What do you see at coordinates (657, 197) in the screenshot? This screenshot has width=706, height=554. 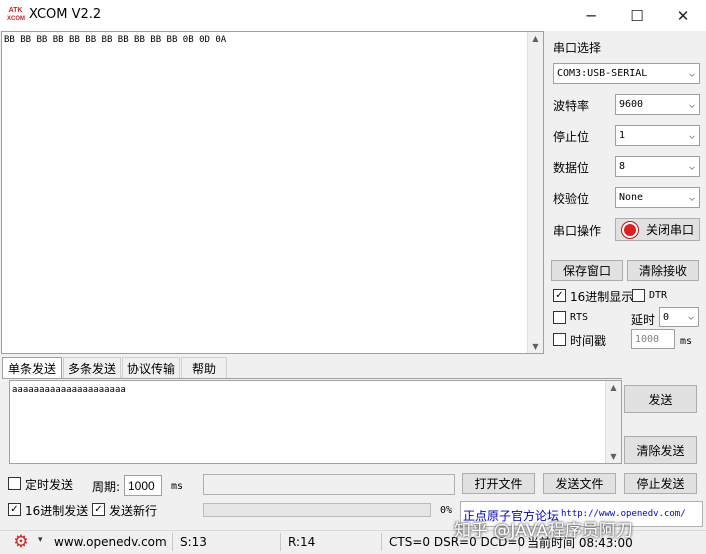 I see `parity-select: None ⌵` at bounding box center [657, 197].